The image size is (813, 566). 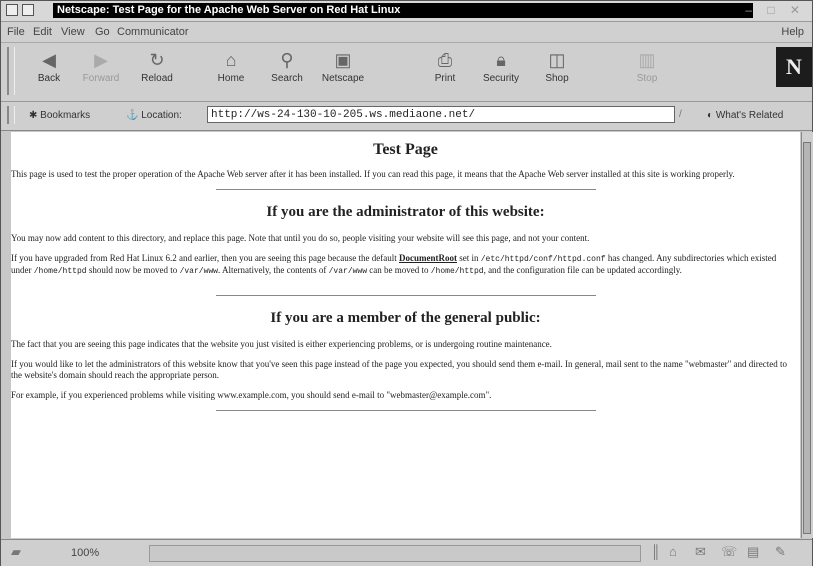 What do you see at coordinates (11, 71) in the screenshot?
I see `toolbar-grip` at bounding box center [11, 71].